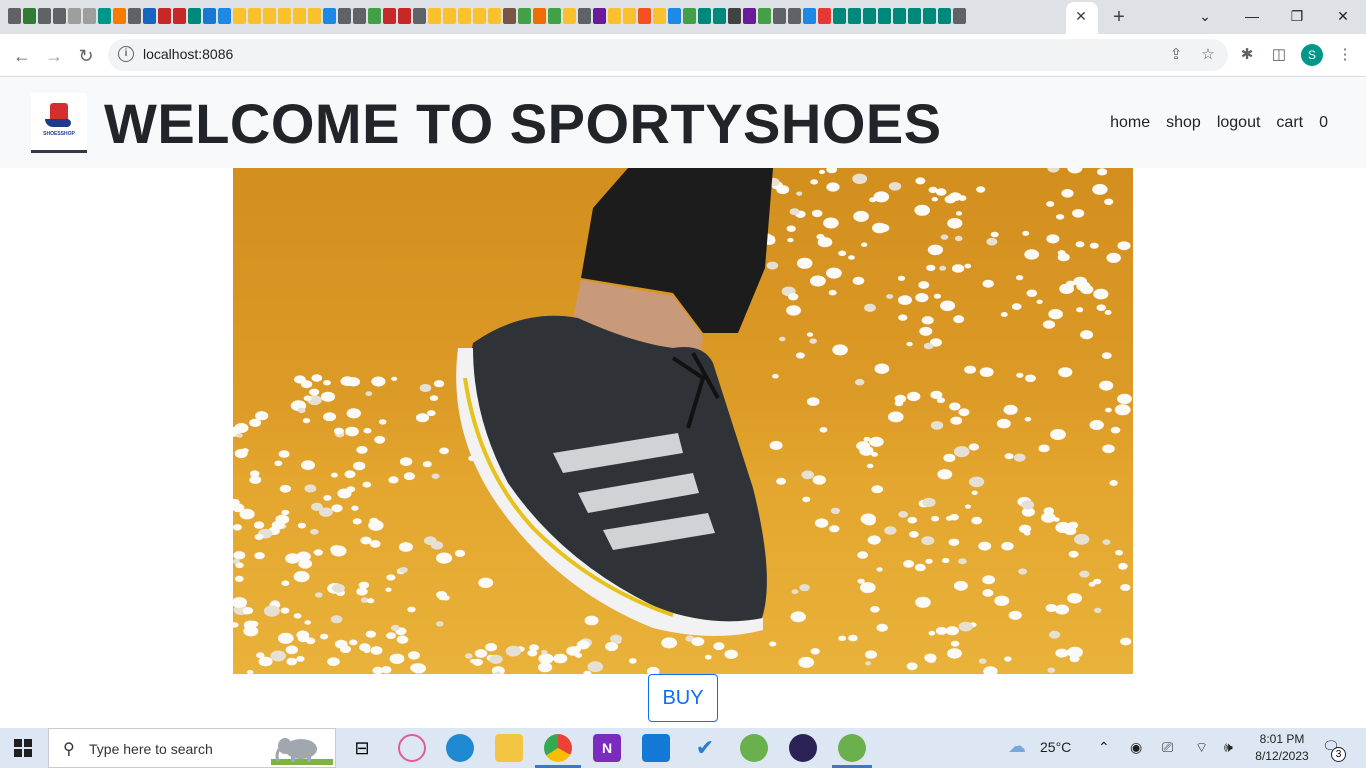 The width and height of the screenshot is (1366, 768). Describe the element at coordinates (1201, 748) in the screenshot. I see `wifi-icon: ⌔` at that location.